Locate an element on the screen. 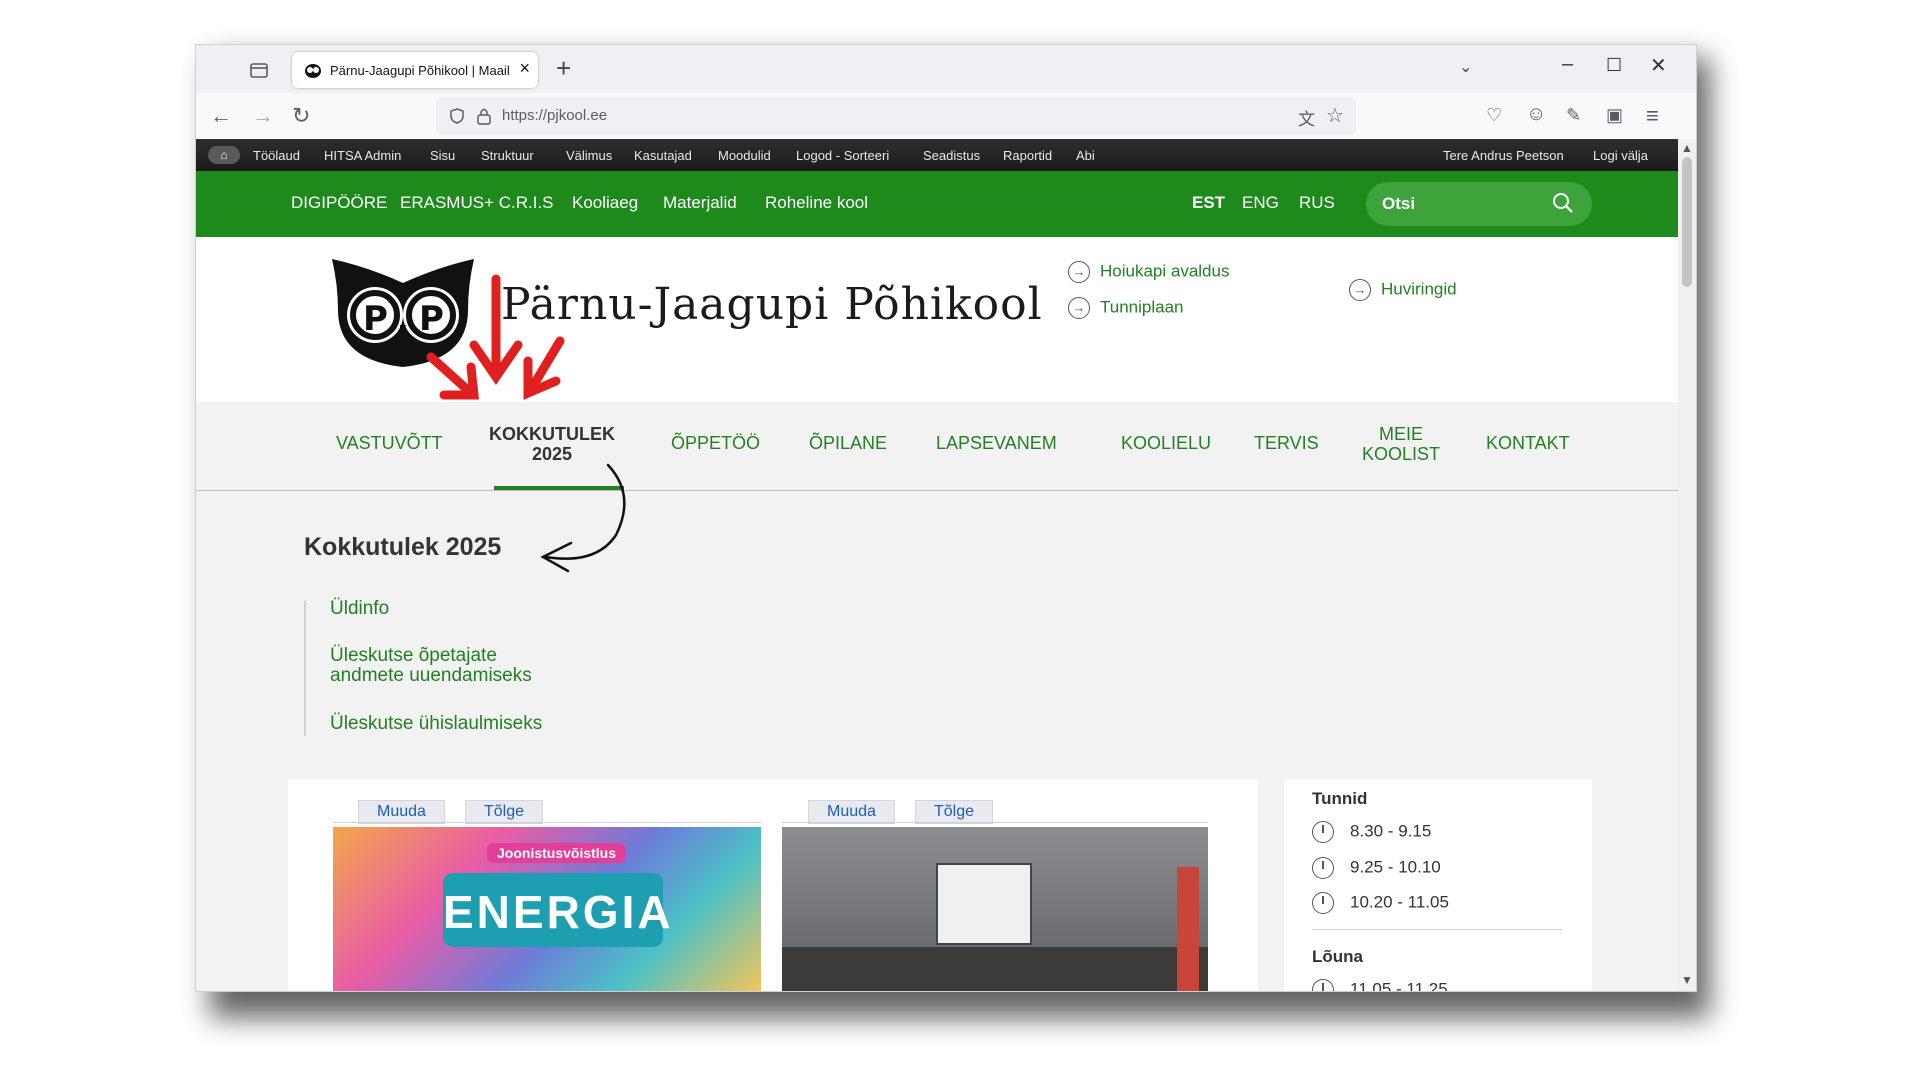 The width and height of the screenshot is (1920, 1080). header-link-huviringid: → Huviringid is located at coordinates (1403, 290).